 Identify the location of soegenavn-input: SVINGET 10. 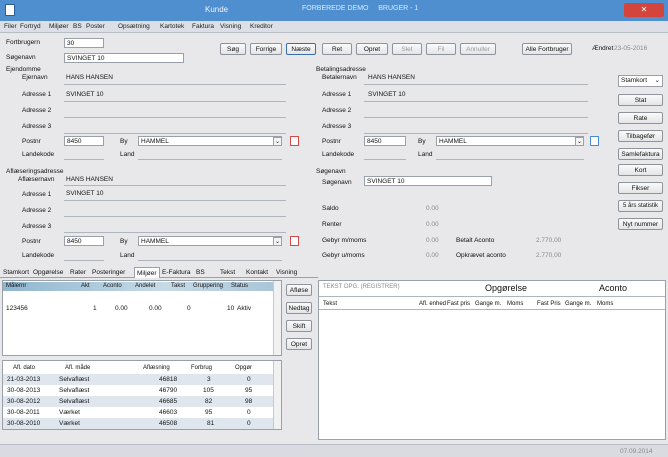
(124, 58).